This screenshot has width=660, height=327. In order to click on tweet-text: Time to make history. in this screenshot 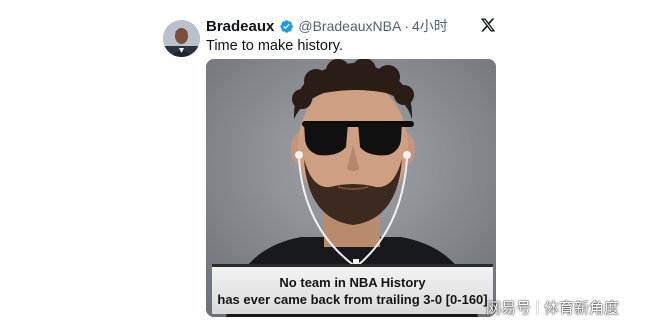, I will do `click(274, 46)`.